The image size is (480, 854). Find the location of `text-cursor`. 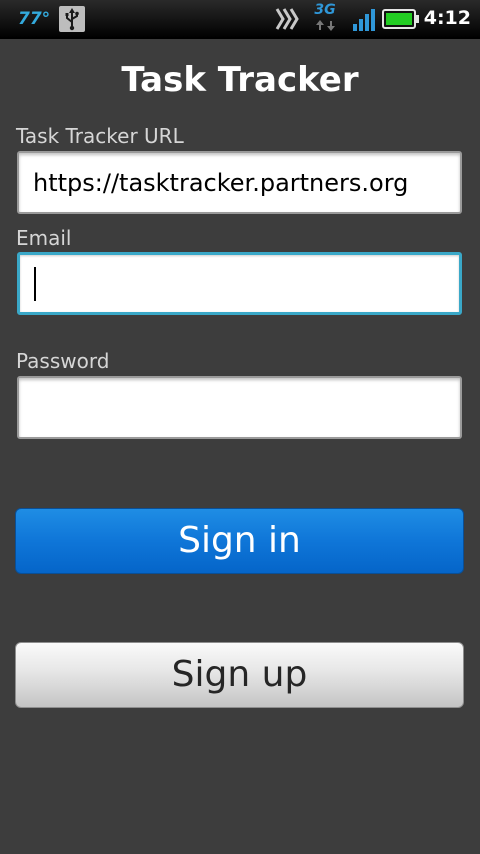

text-cursor is located at coordinates (35, 283).